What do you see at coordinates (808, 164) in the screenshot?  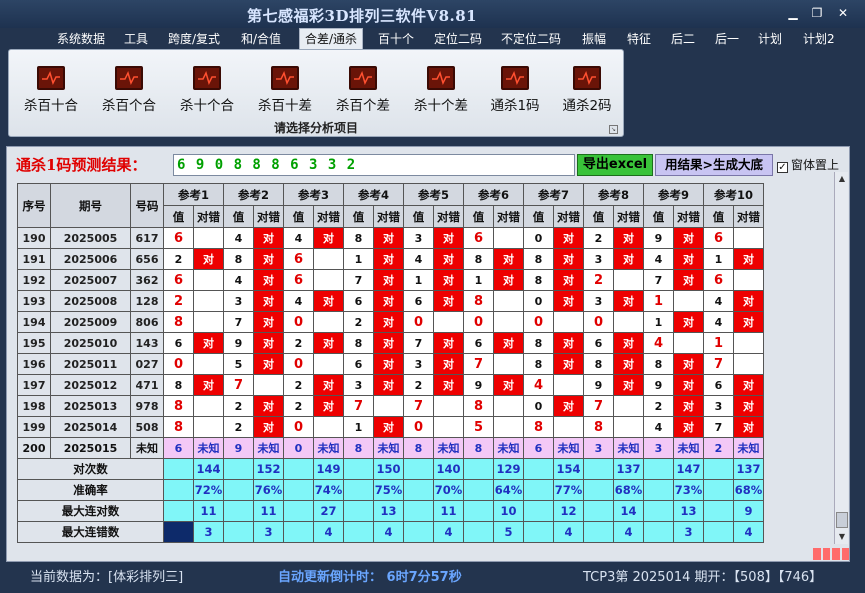 I see `window-topmost-checkbox: ✓ 窗体置上` at bounding box center [808, 164].